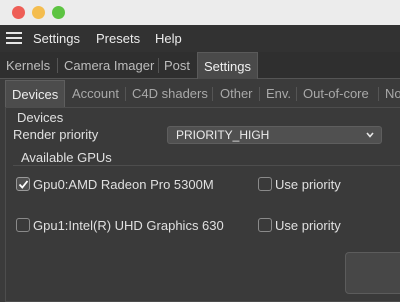 Image resolution: width=400 pixels, height=302 pixels. What do you see at coordinates (66, 157) in the screenshot?
I see `available-gpus-title: Available GPUs` at bounding box center [66, 157].